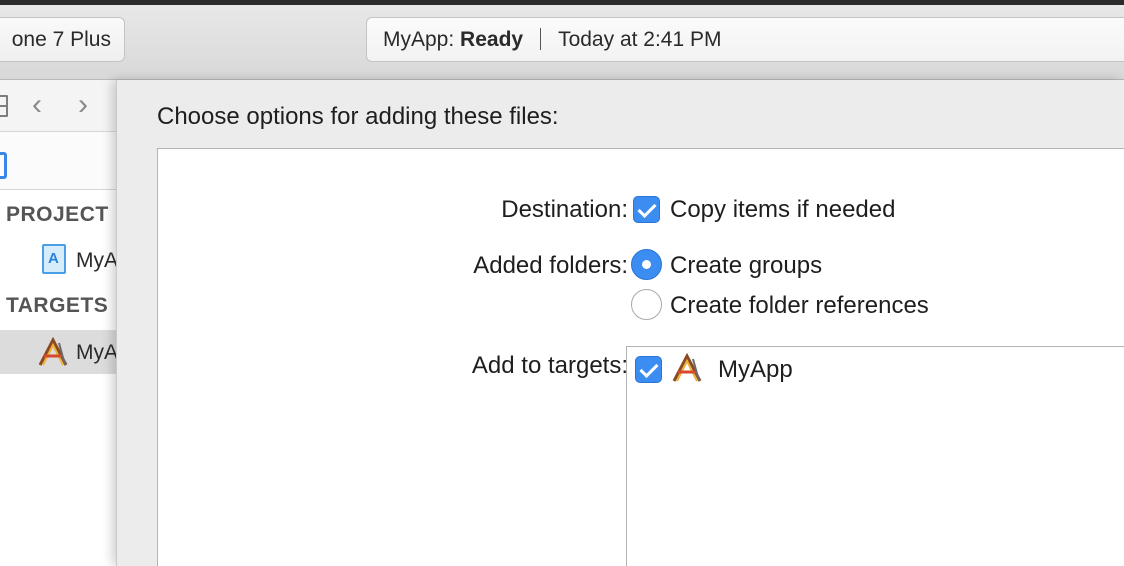 This screenshot has width=1124, height=566. I want to click on window-title-strip, so click(562, 2).